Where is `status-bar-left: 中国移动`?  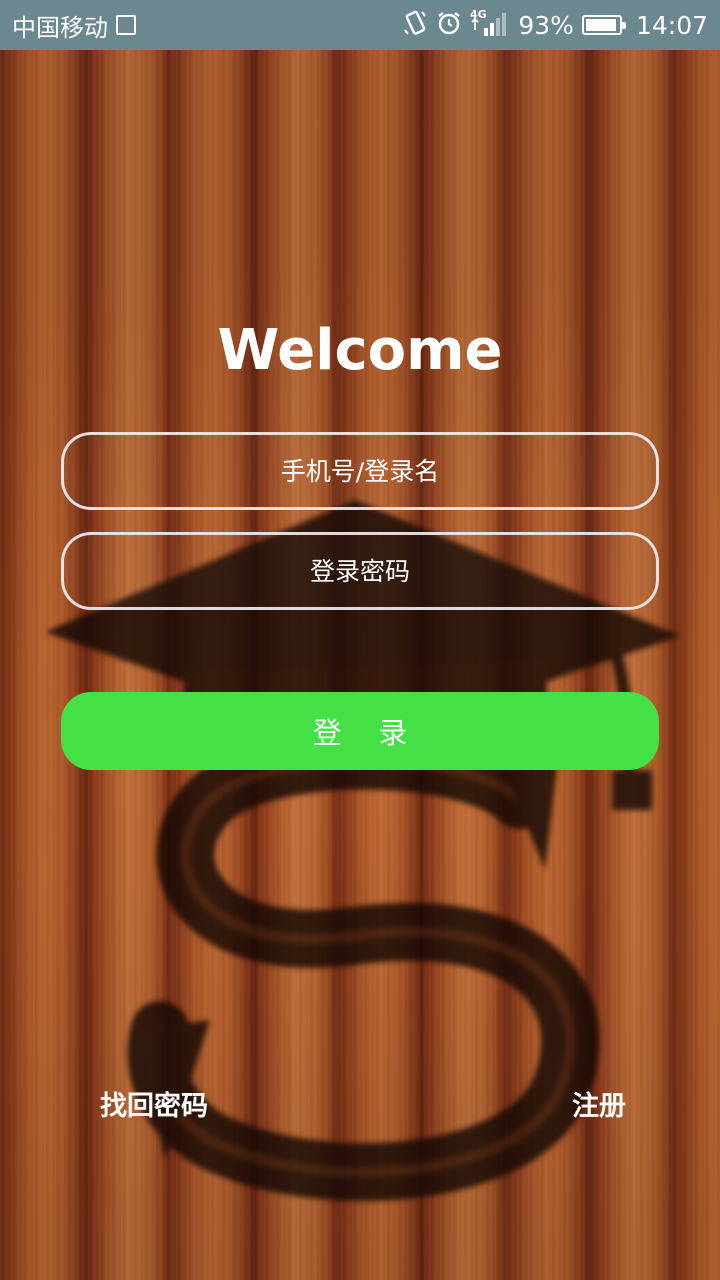 status-bar-left: 中国移动 is located at coordinates (74, 25).